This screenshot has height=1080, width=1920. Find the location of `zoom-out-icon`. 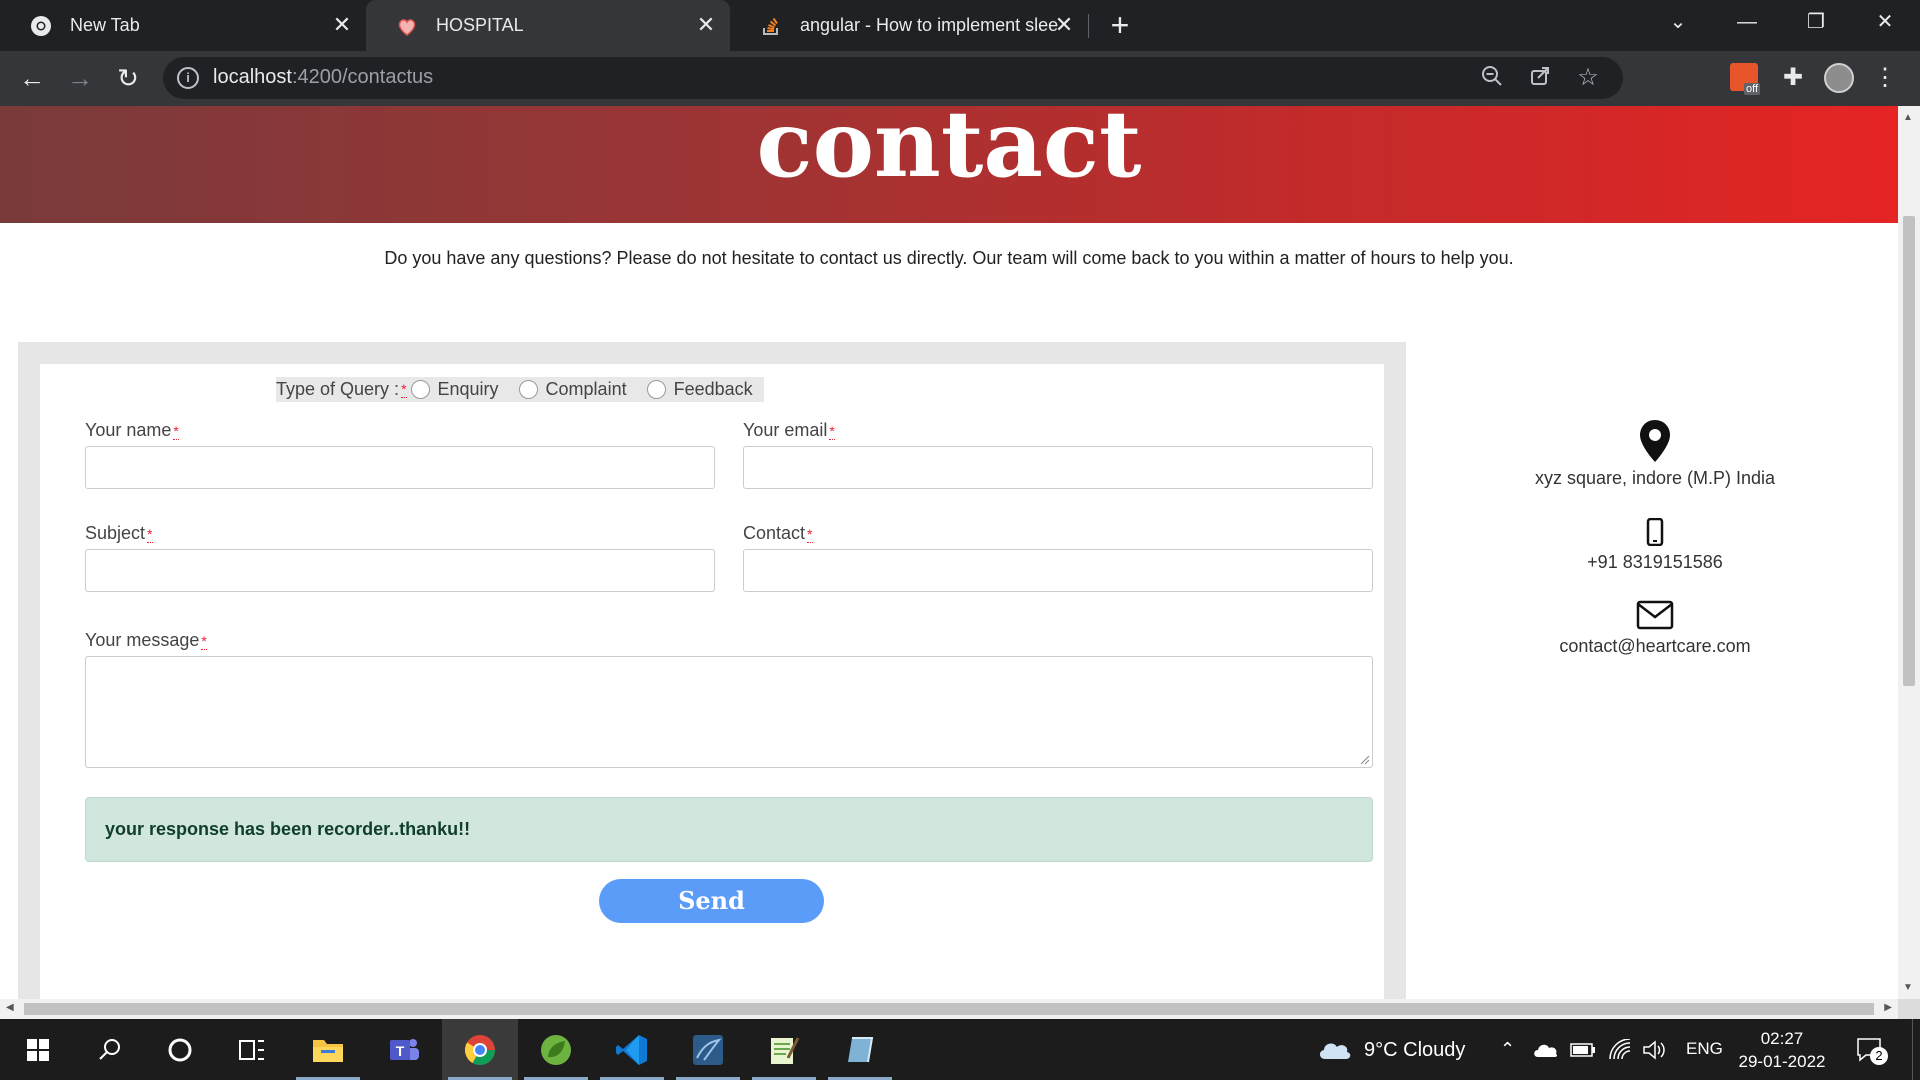

zoom-out-icon is located at coordinates (1492, 78).